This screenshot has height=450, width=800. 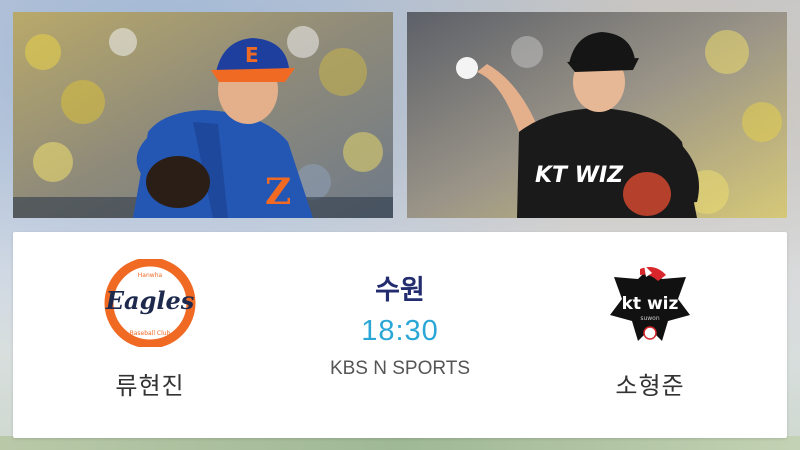 What do you see at coordinates (150, 386) in the screenshot?
I see `home-pitcher-name: 류현진` at bounding box center [150, 386].